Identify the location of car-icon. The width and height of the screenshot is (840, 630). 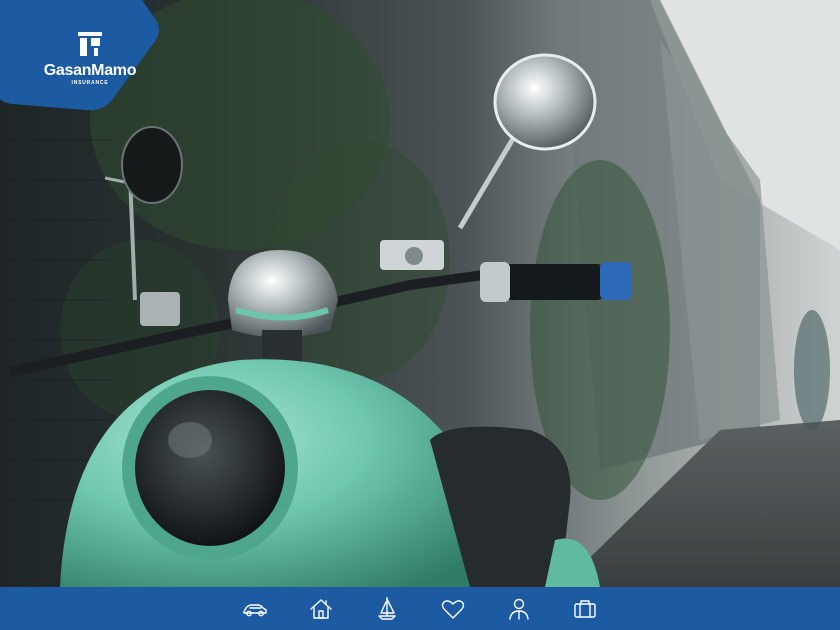
(255, 609).